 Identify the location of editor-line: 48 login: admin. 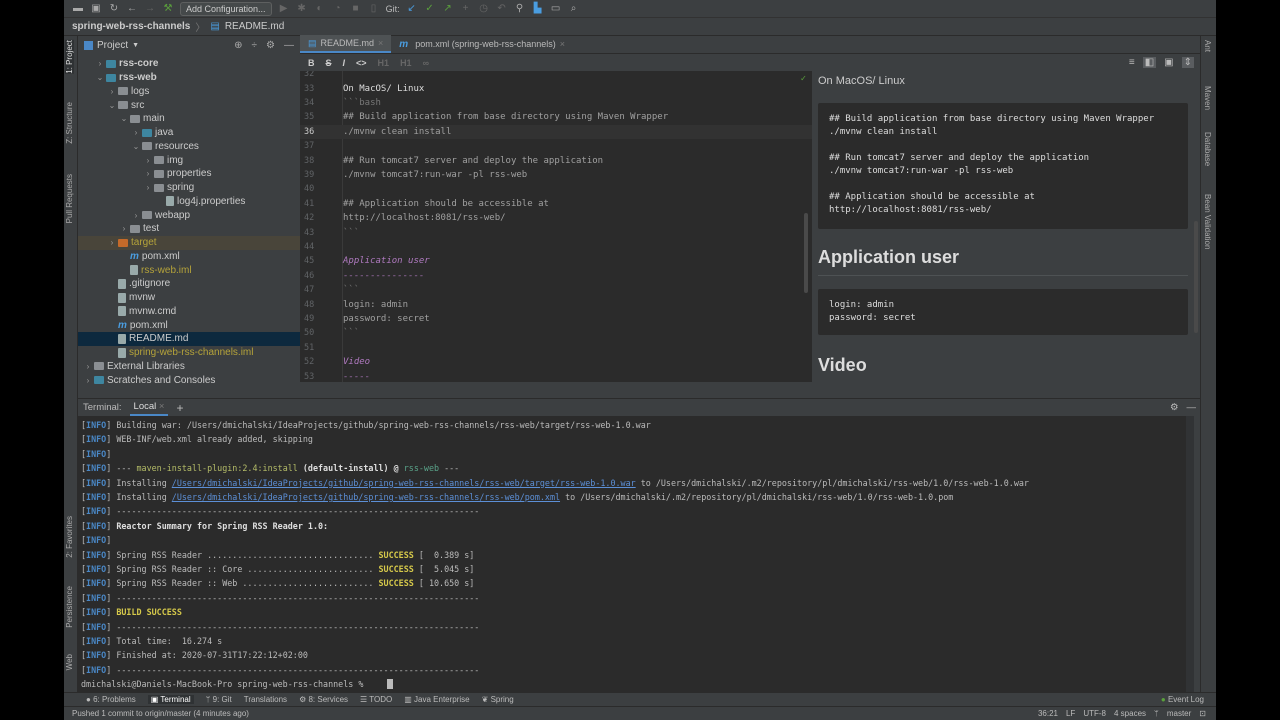
(556, 304).